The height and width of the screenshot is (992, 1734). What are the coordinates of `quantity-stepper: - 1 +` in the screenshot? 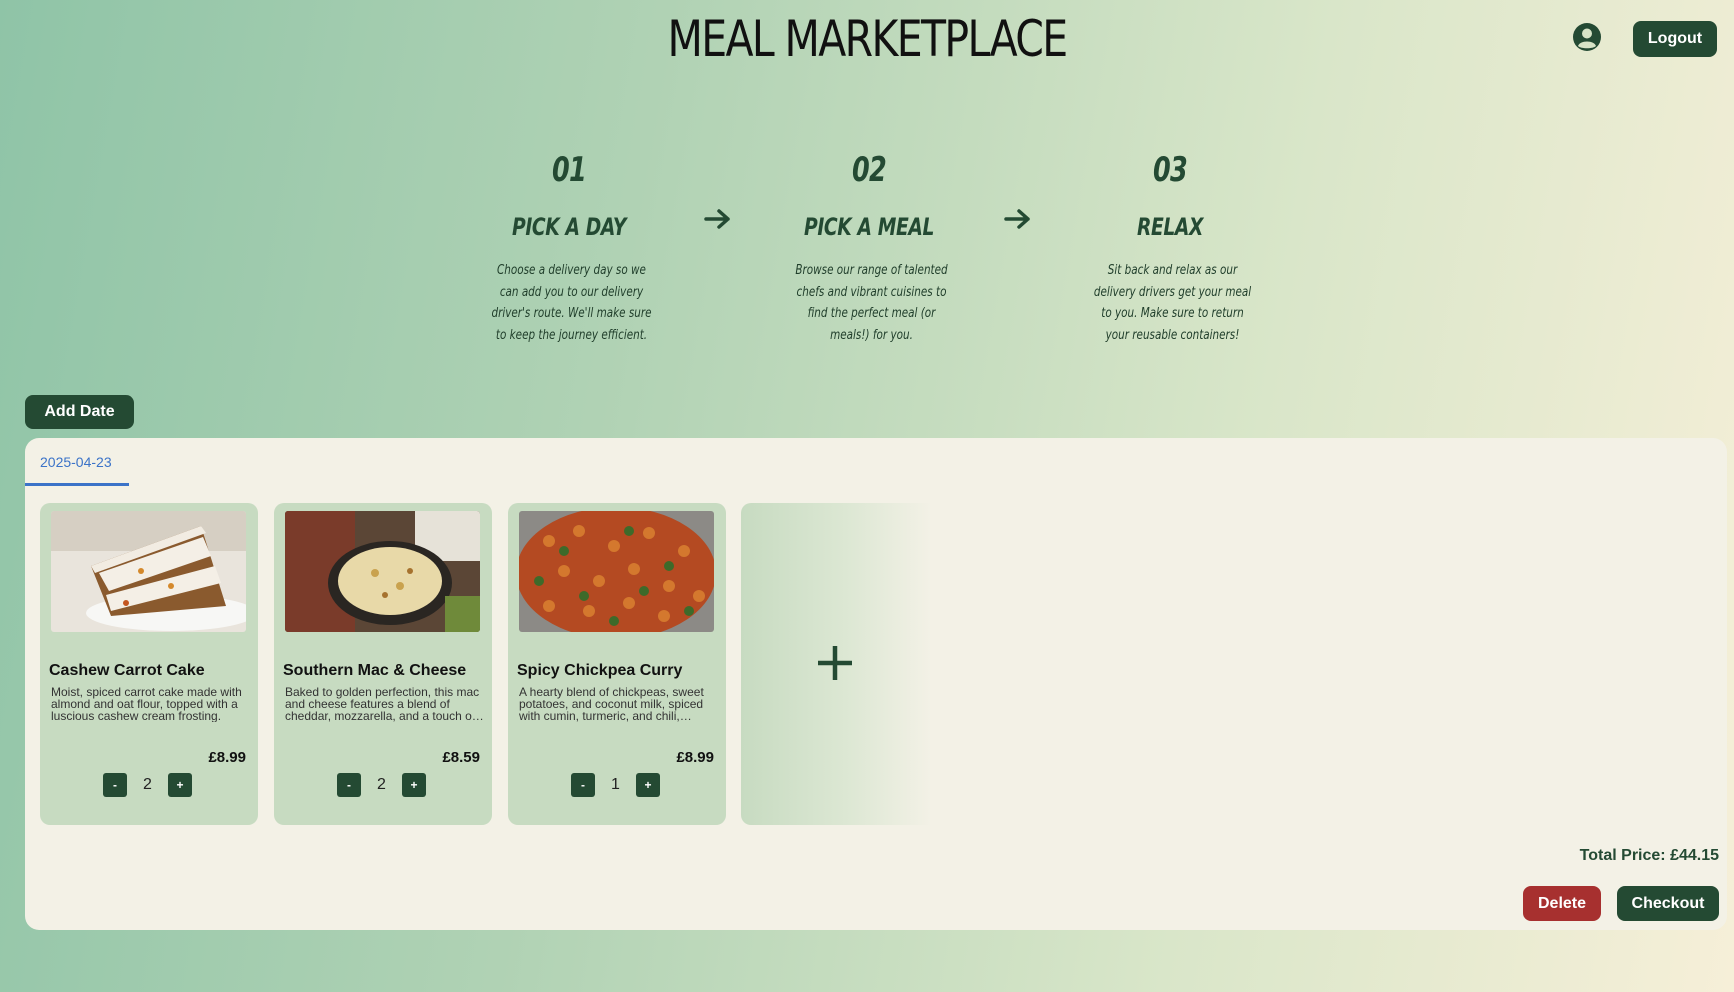 It's located at (617, 785).